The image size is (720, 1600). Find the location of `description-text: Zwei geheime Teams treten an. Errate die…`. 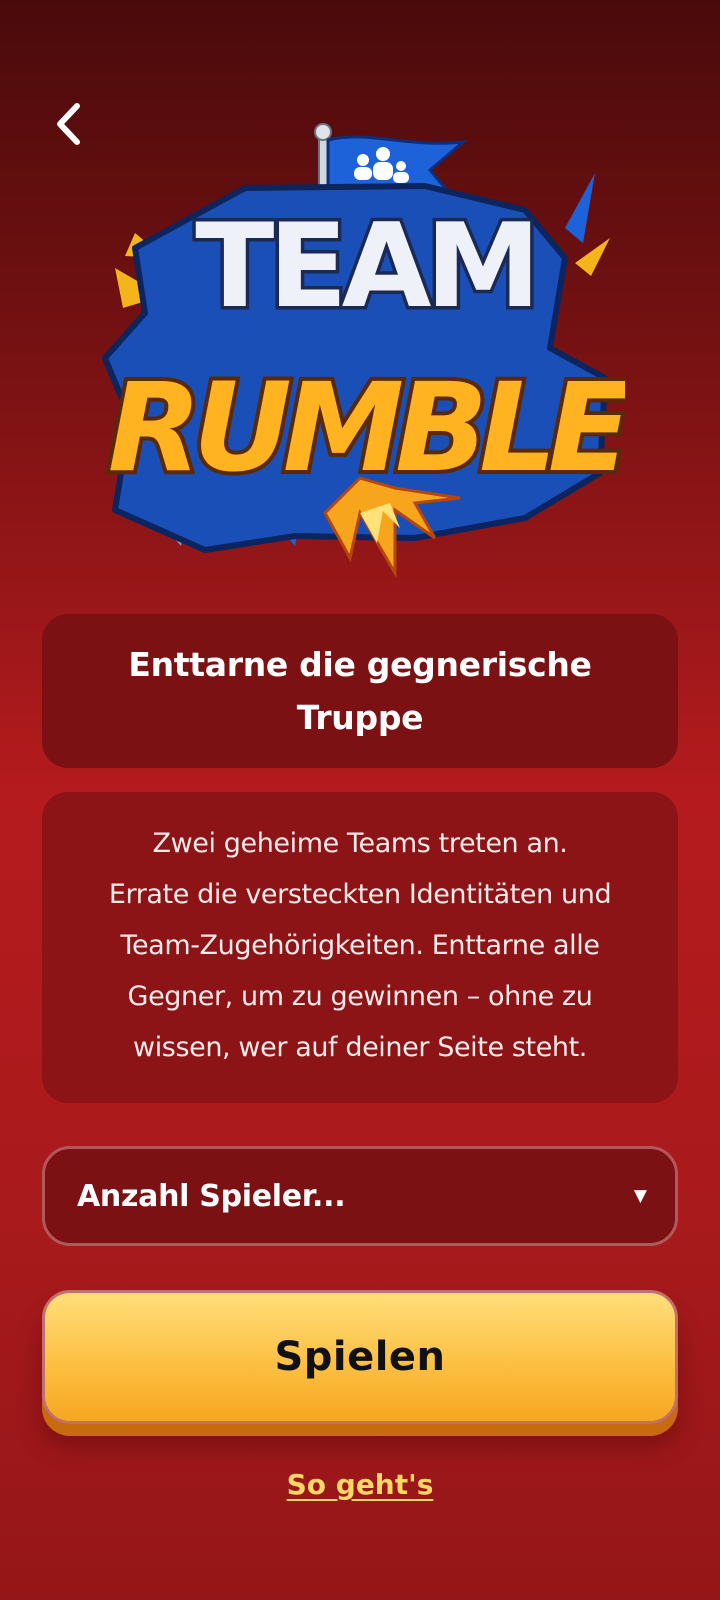

description-text: Zwei geheime Teams treten an. Errate die… is located at coordinates (360, 945).